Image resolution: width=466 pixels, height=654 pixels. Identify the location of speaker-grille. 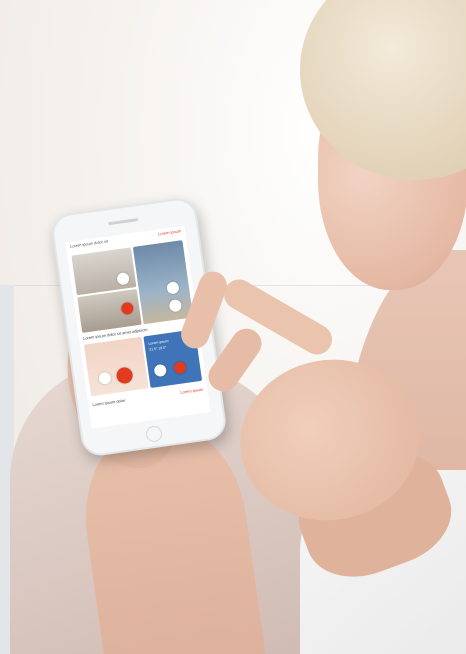
(123, 222).